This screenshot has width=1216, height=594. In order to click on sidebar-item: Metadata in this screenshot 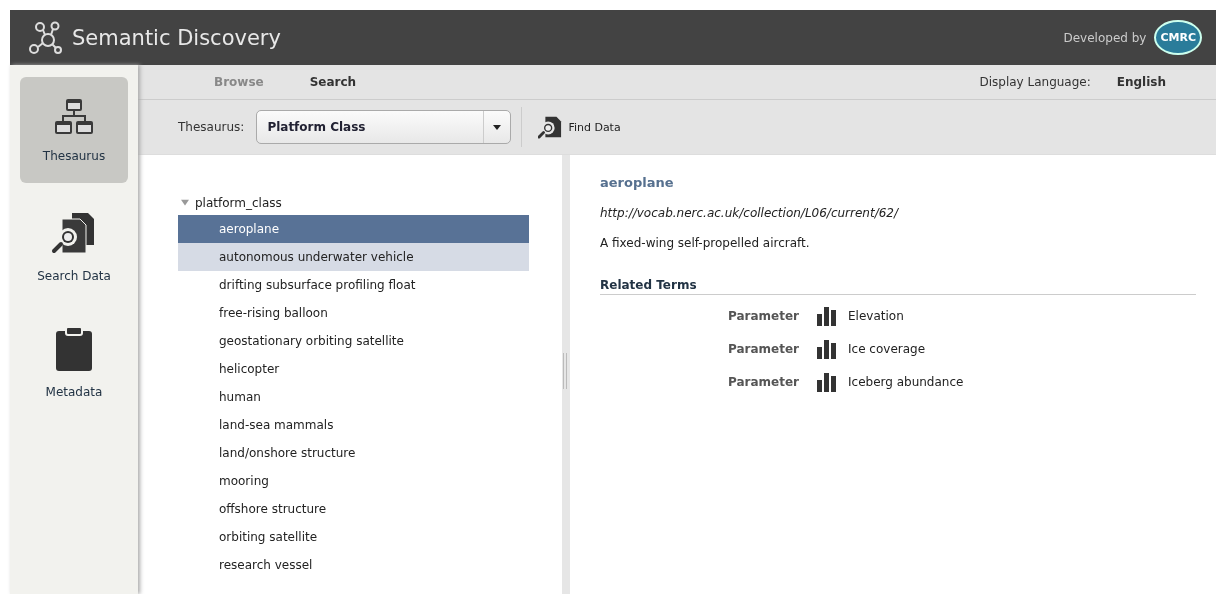, I will do `click(74, 362)`.